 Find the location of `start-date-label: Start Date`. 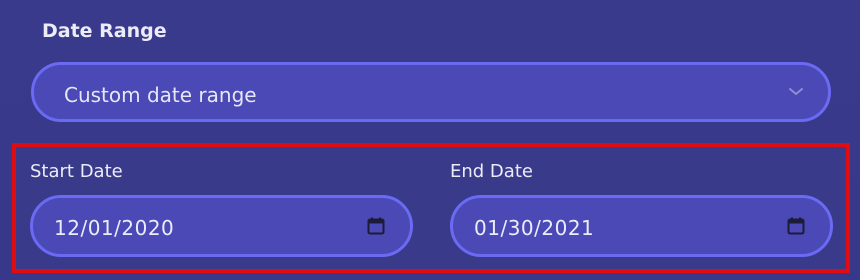

start-date-label: Start Date is located at coordinates (76, 171).